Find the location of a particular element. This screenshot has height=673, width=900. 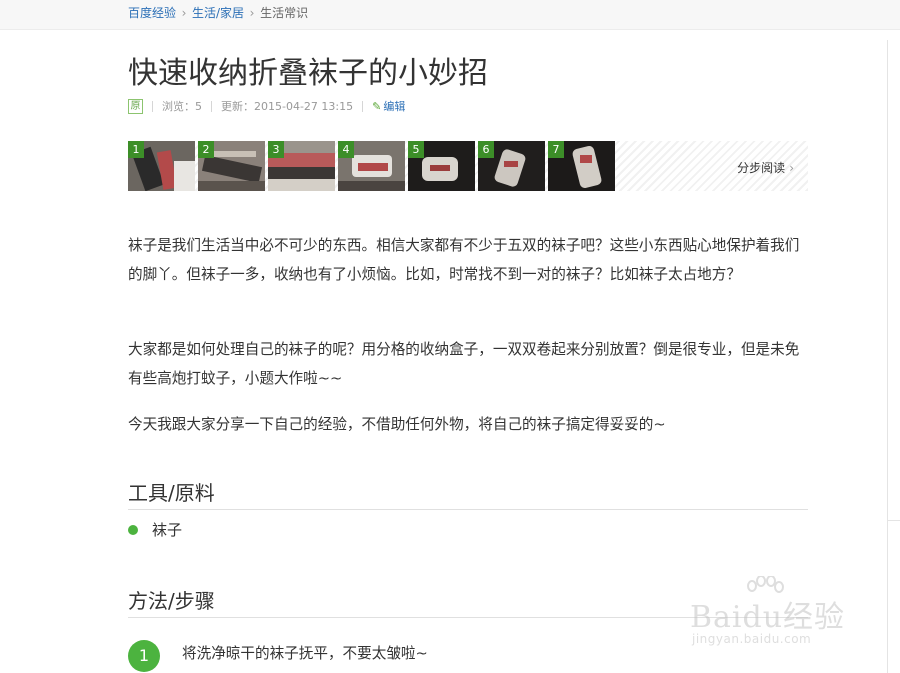

step-thumbnail: 6 is located at coordinates (511, 166).